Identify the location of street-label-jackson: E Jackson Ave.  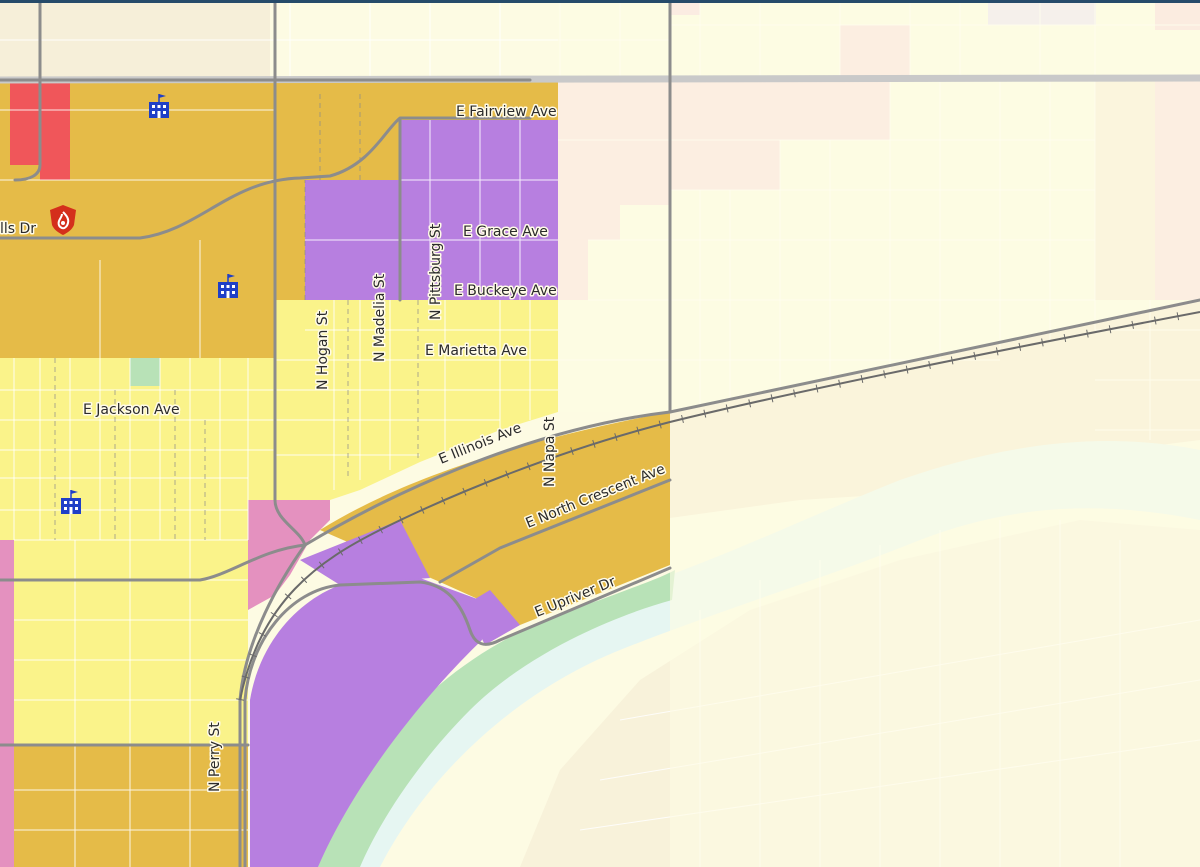
(131, 410).